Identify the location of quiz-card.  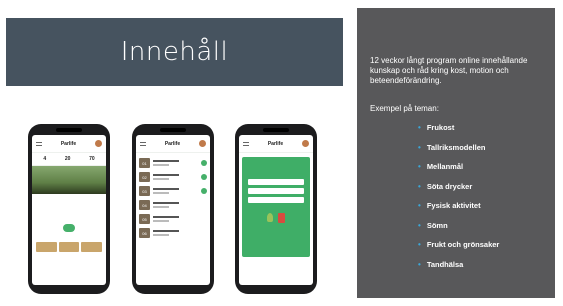
(276, 207).